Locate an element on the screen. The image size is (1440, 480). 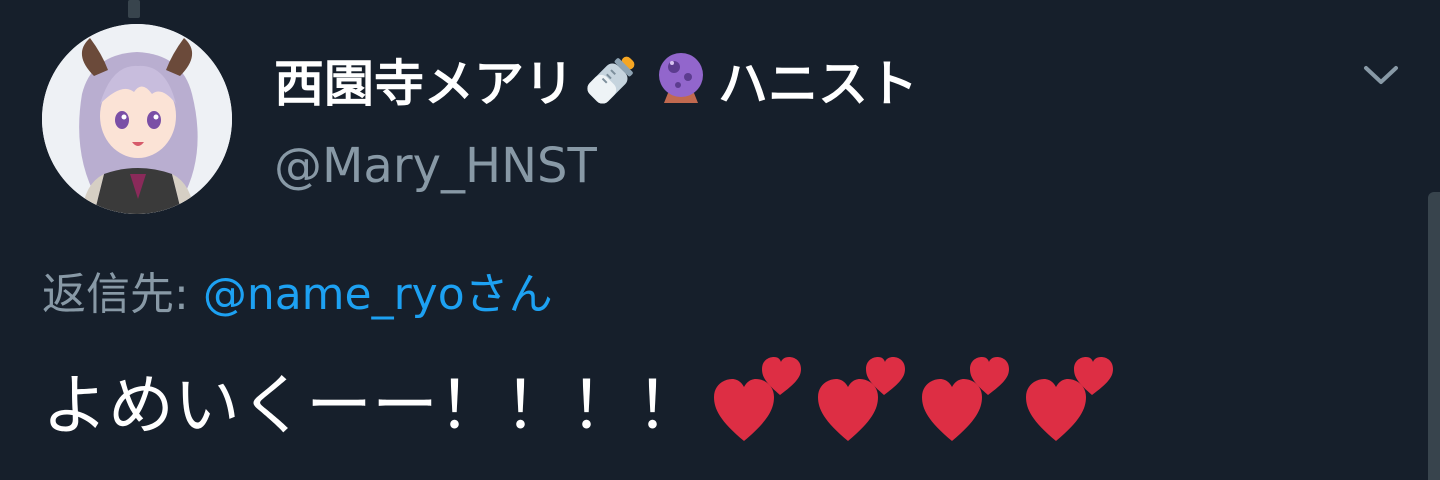
display-name: 西園寺メアリ ハニスト is located at coordinates (596, 80).